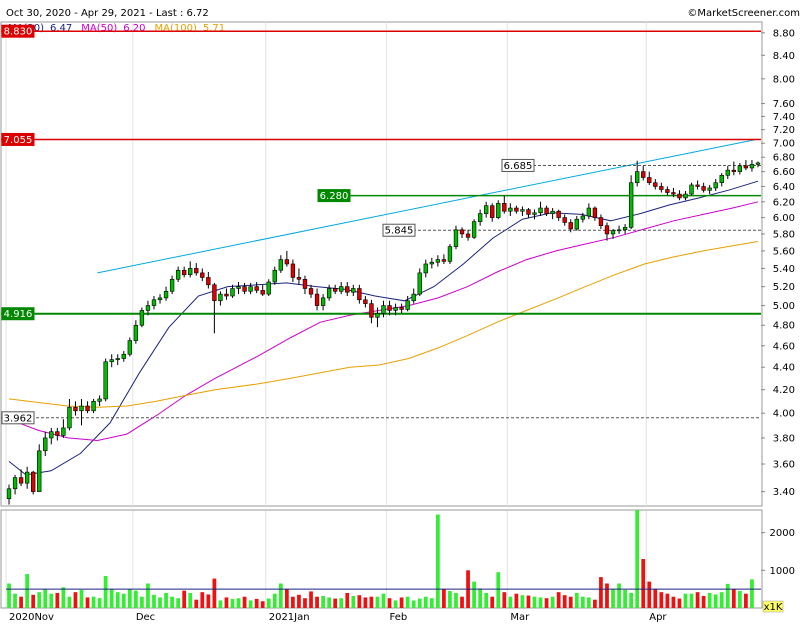  What do you see at coordinates (784, 33) in the screenshot?
I see `y-tick-label: 8.80` at bounding box center [784, 33].